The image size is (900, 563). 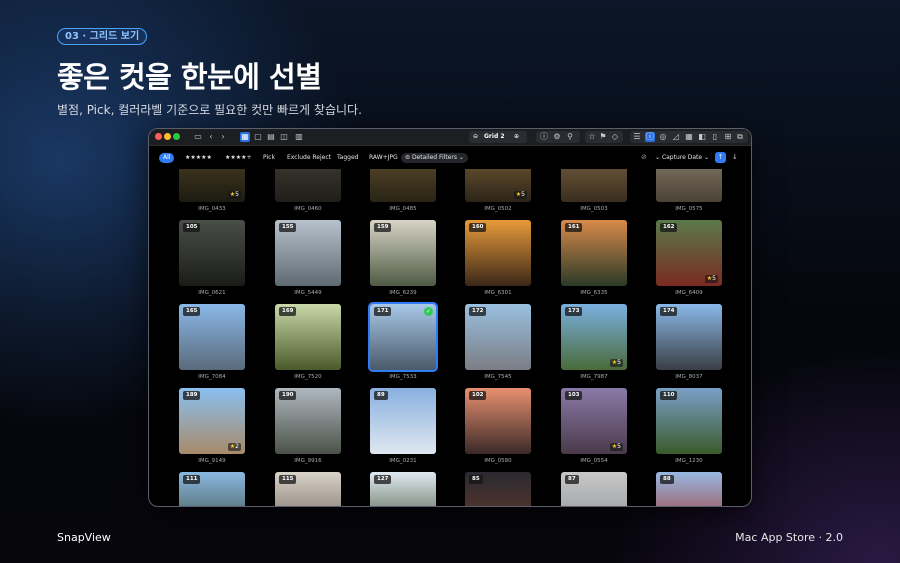 What do you see at coordinates (689, 293) in the screenshot?
I see `photo-filename: IMG_6409` at bounding box center [689, 293].